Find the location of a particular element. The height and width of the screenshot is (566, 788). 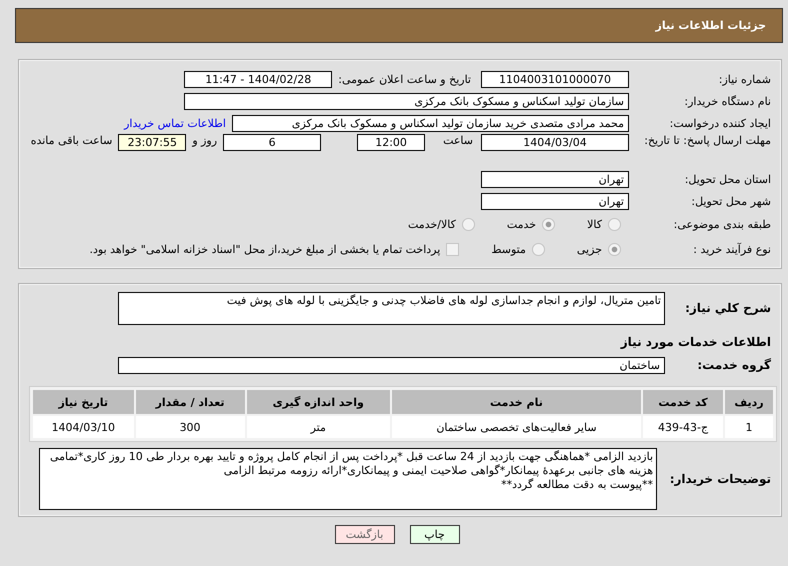

text-field: 23:07:55 is located at coordinates (152, 142).